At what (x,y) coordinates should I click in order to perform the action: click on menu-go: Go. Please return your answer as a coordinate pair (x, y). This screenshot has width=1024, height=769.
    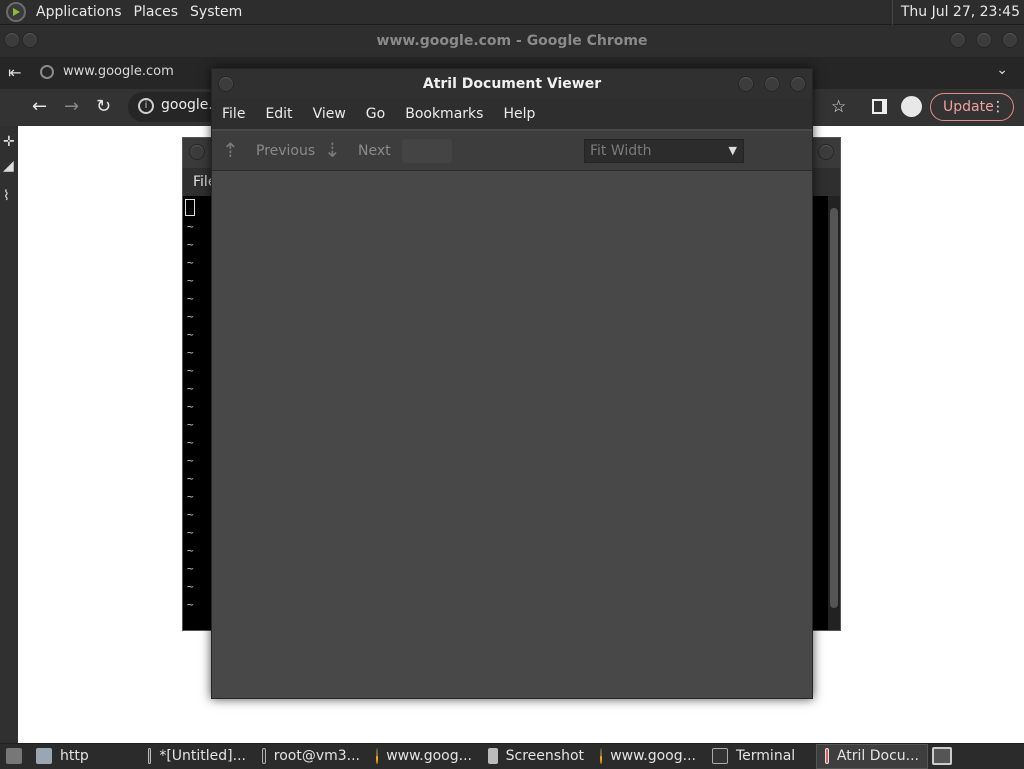
    Looking at the image, I should click on (375, 114).